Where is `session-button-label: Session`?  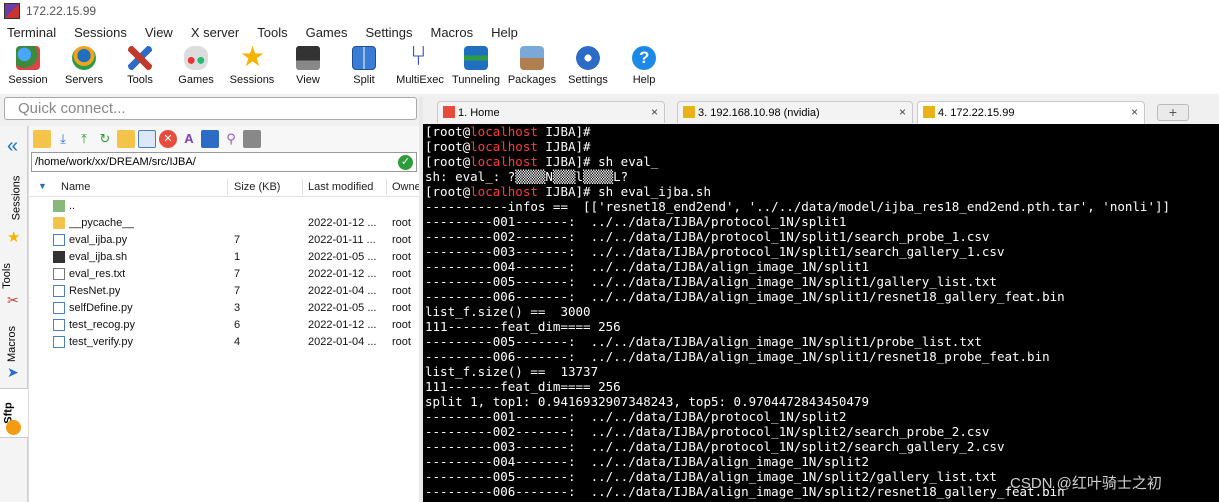
session-button-label: Session is located at coordinates (28, 80).